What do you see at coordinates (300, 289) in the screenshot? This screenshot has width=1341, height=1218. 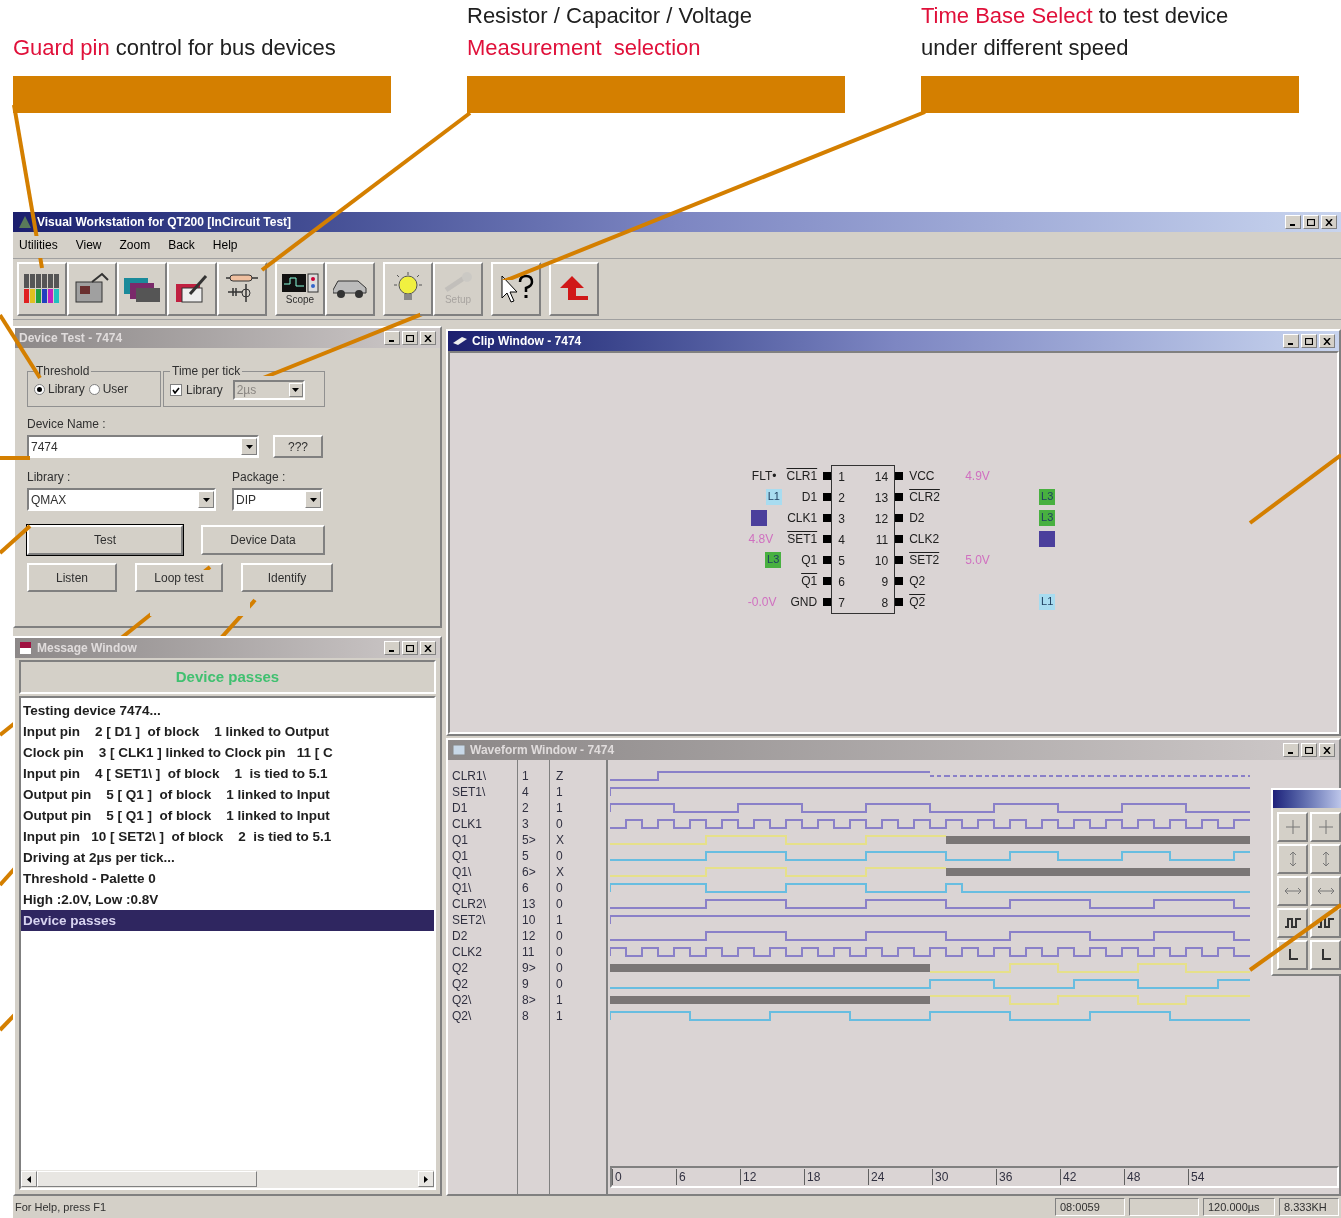 I see `toolbar-button: Scope` at bounding box center [300, 289].